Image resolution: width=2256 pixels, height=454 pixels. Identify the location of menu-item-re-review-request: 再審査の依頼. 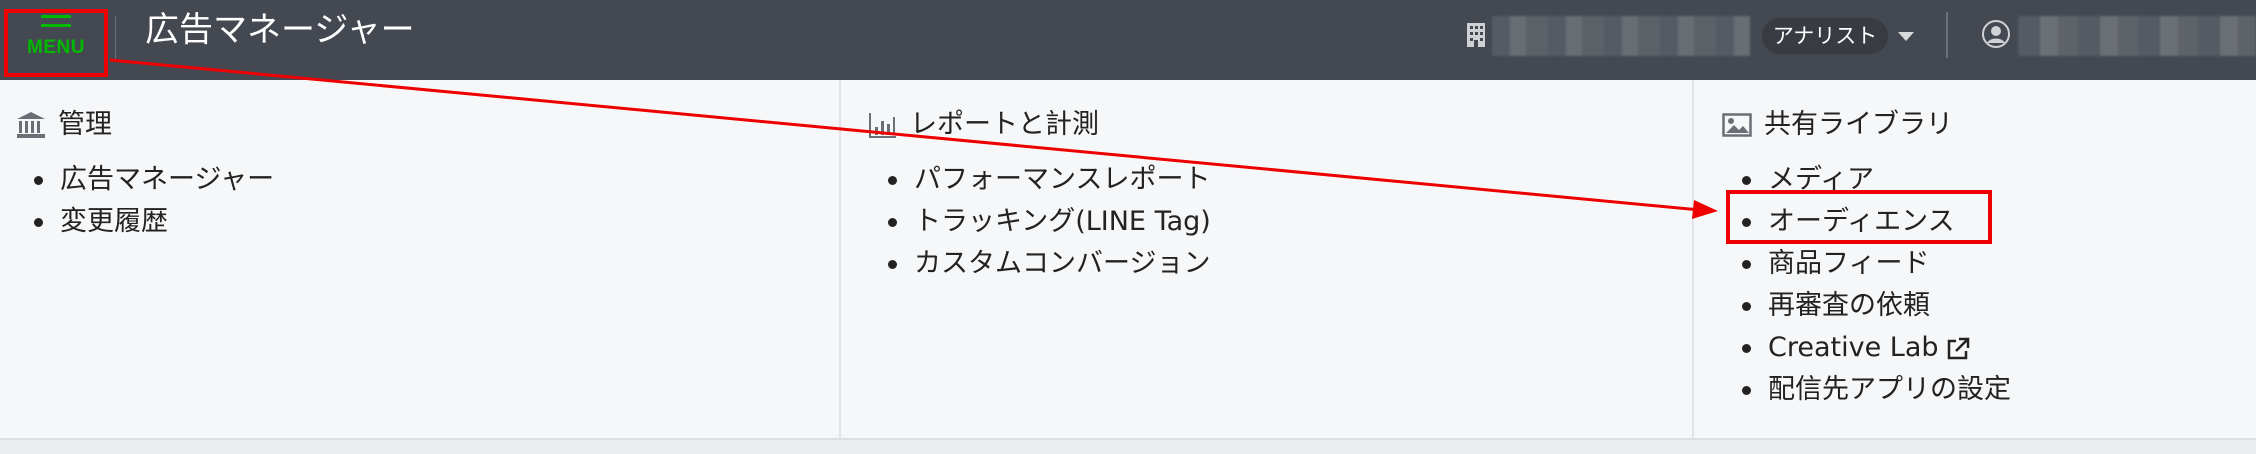
(1874, 306).